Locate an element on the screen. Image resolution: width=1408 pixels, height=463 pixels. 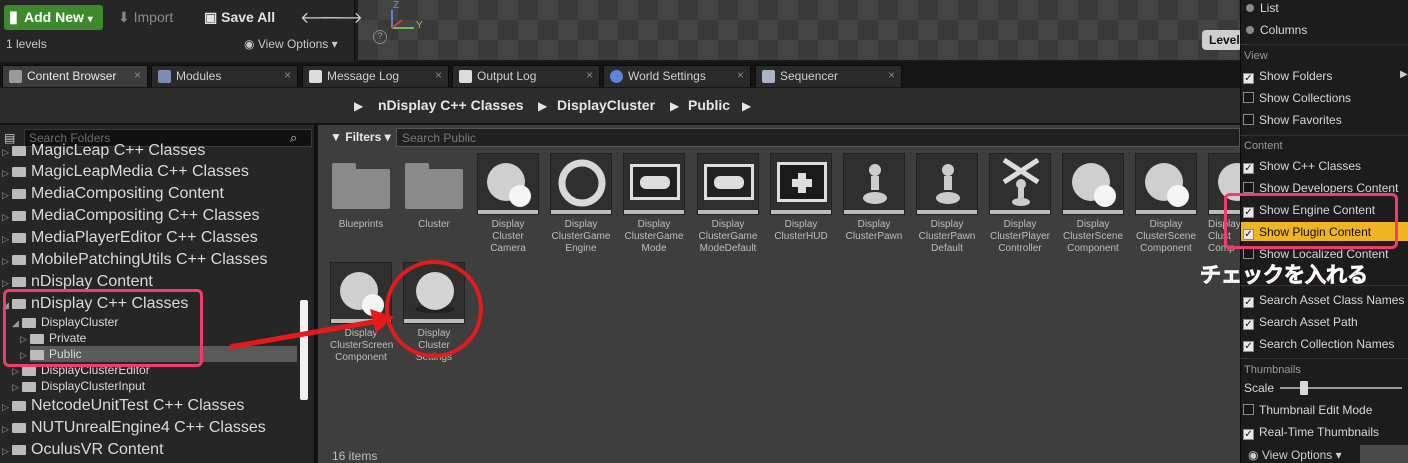
menu-item-list: List is located at coordinates (1261, 8).